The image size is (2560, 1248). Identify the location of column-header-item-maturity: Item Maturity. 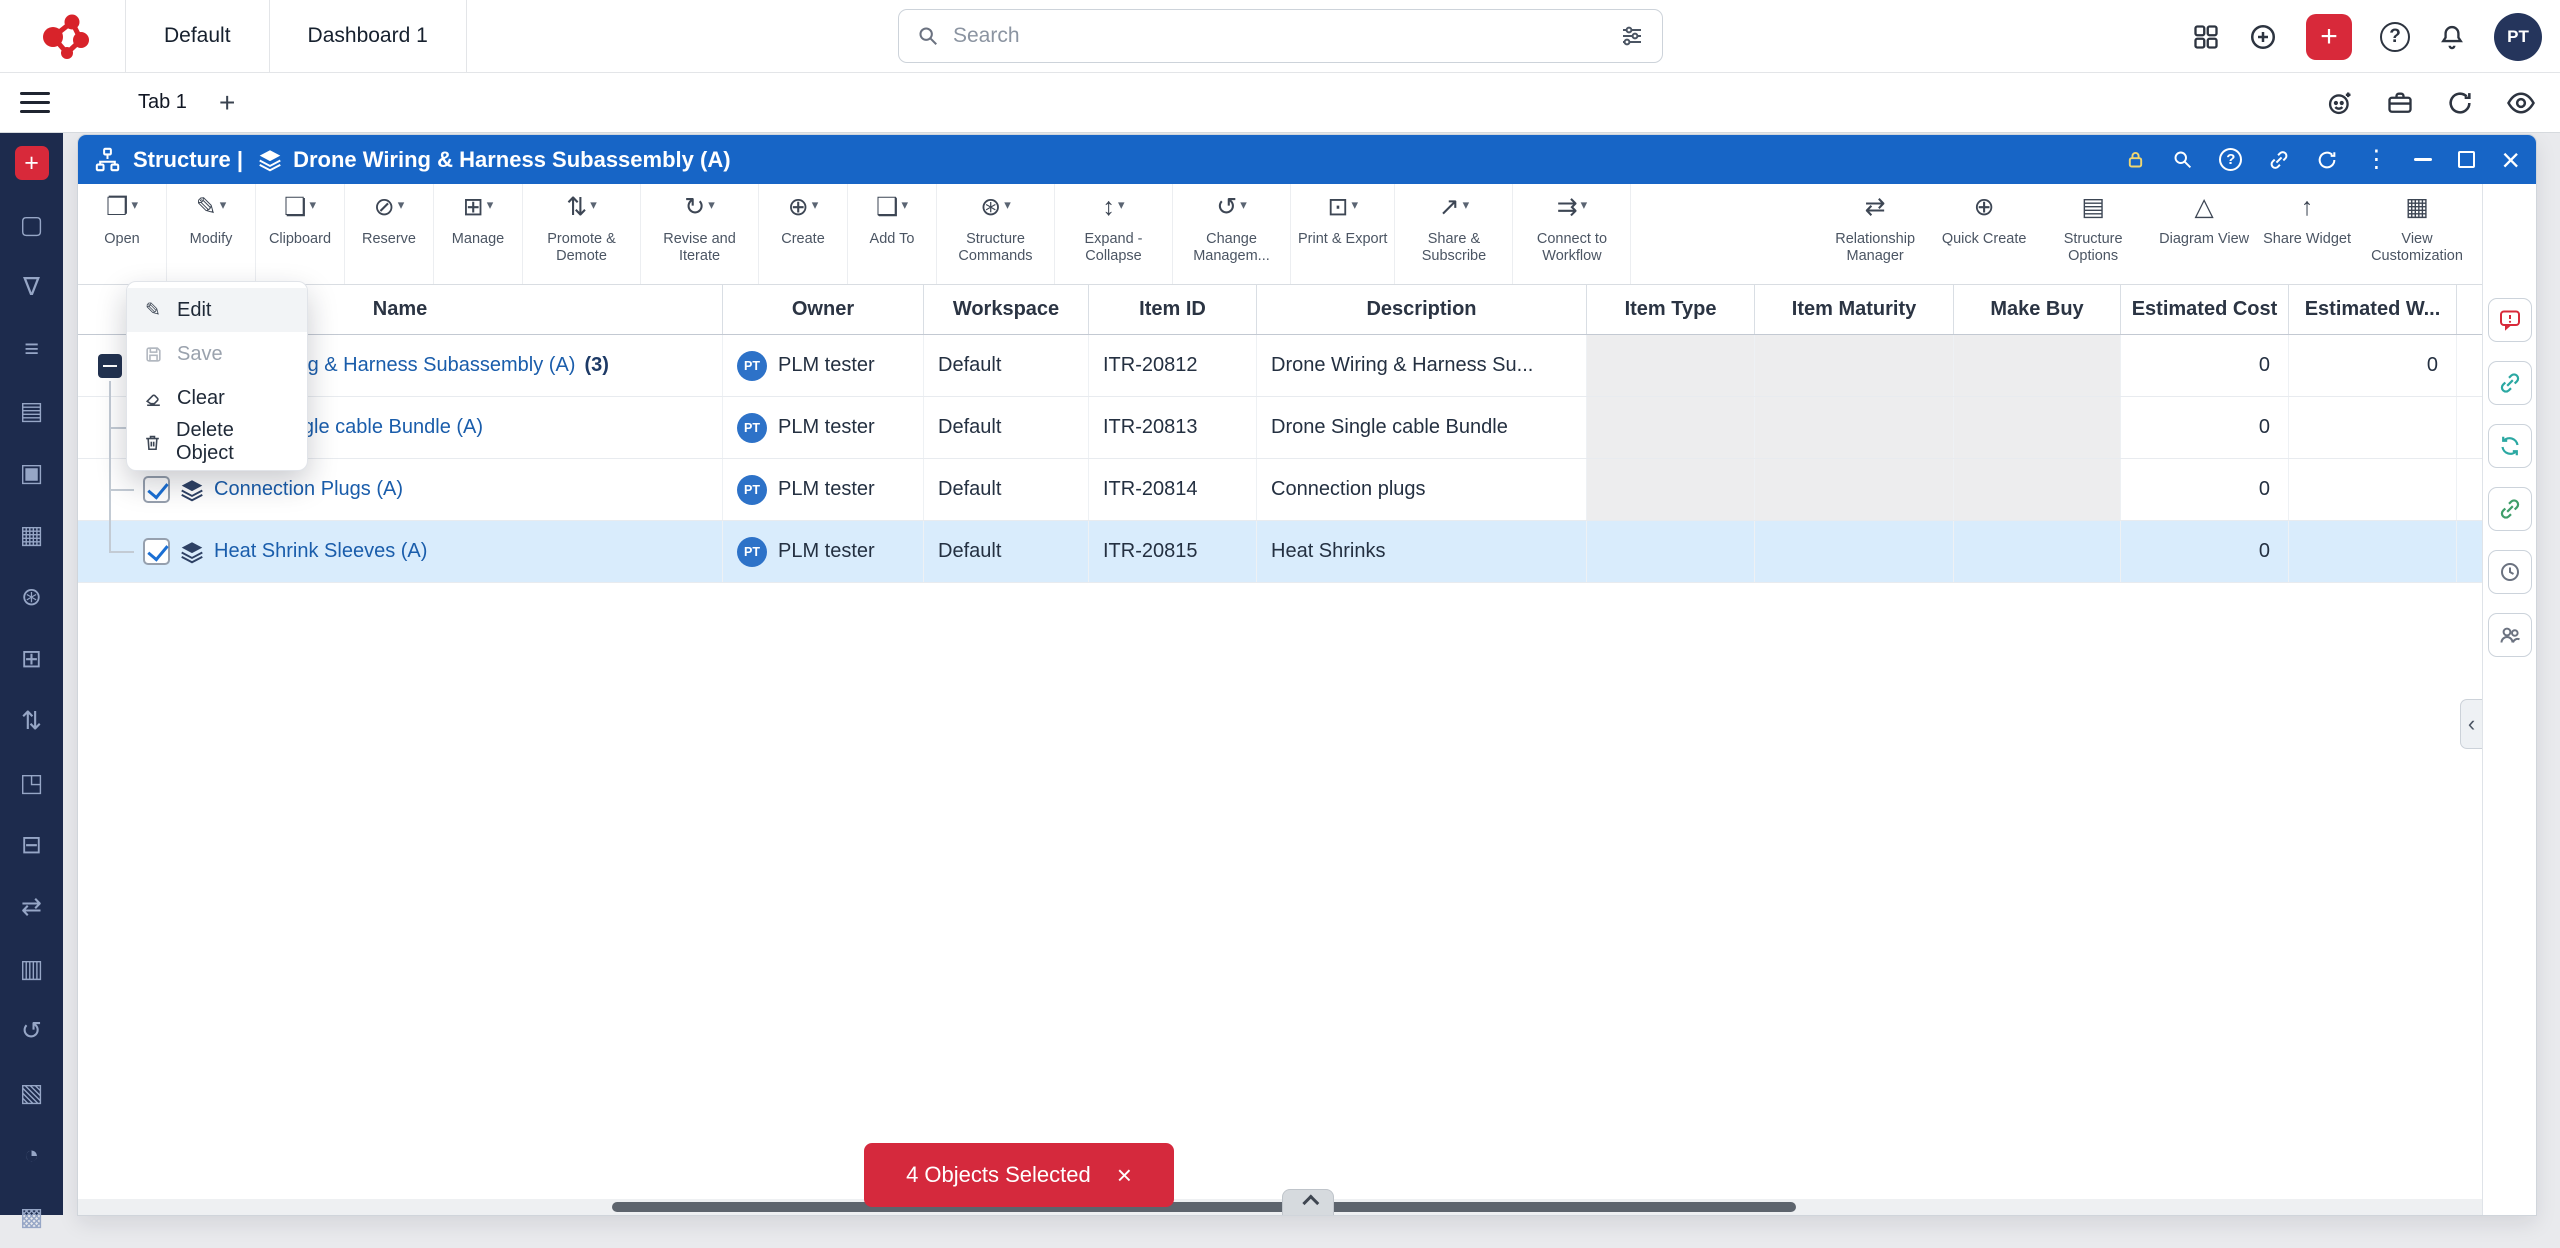
(1854, 309).